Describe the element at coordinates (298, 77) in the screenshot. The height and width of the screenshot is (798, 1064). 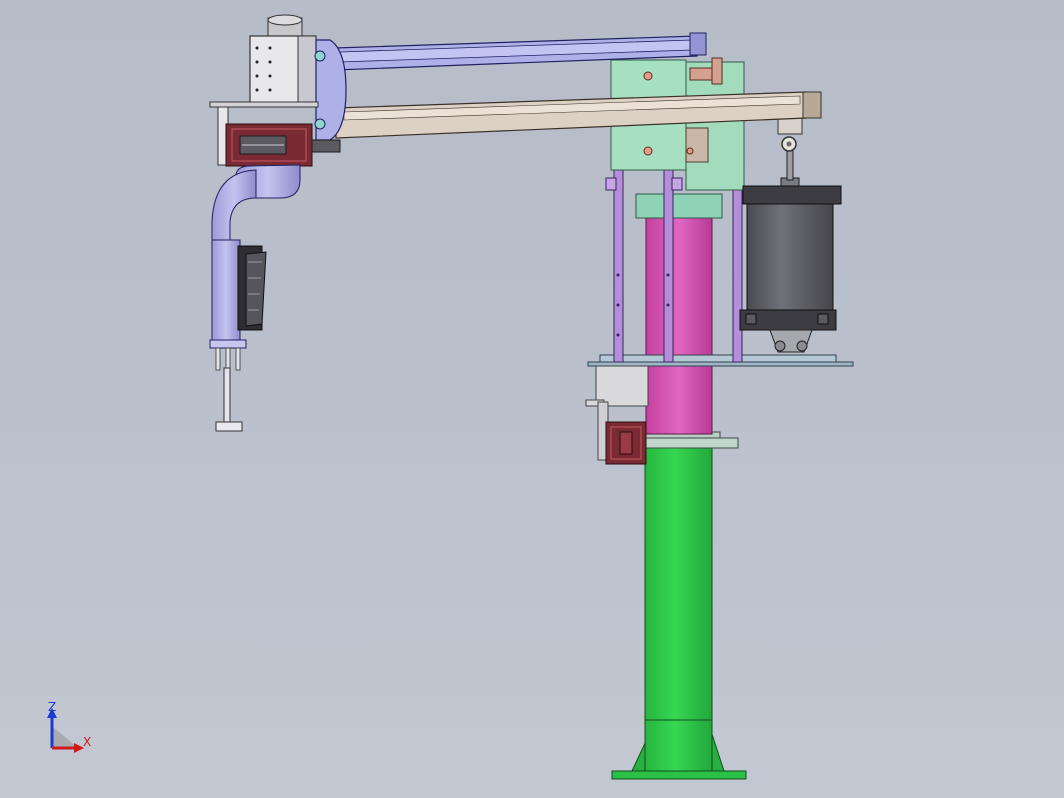
I see `elbow-joint-housing` at that location.